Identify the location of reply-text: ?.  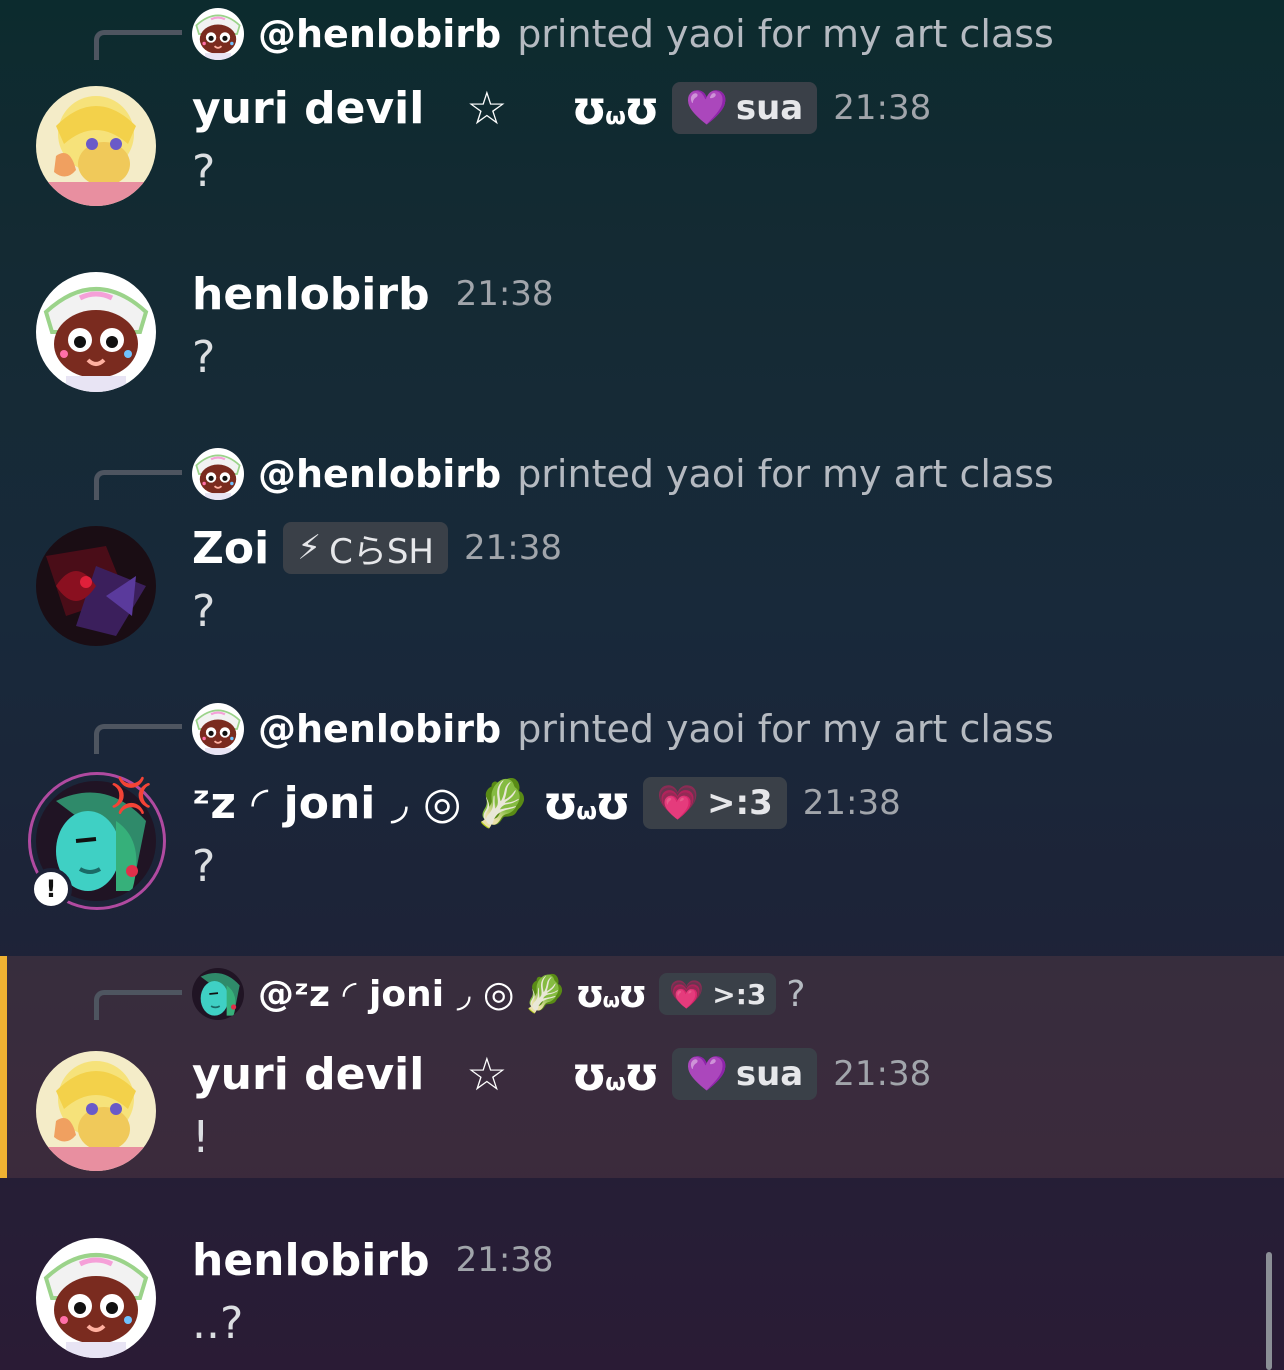
(796, 994).